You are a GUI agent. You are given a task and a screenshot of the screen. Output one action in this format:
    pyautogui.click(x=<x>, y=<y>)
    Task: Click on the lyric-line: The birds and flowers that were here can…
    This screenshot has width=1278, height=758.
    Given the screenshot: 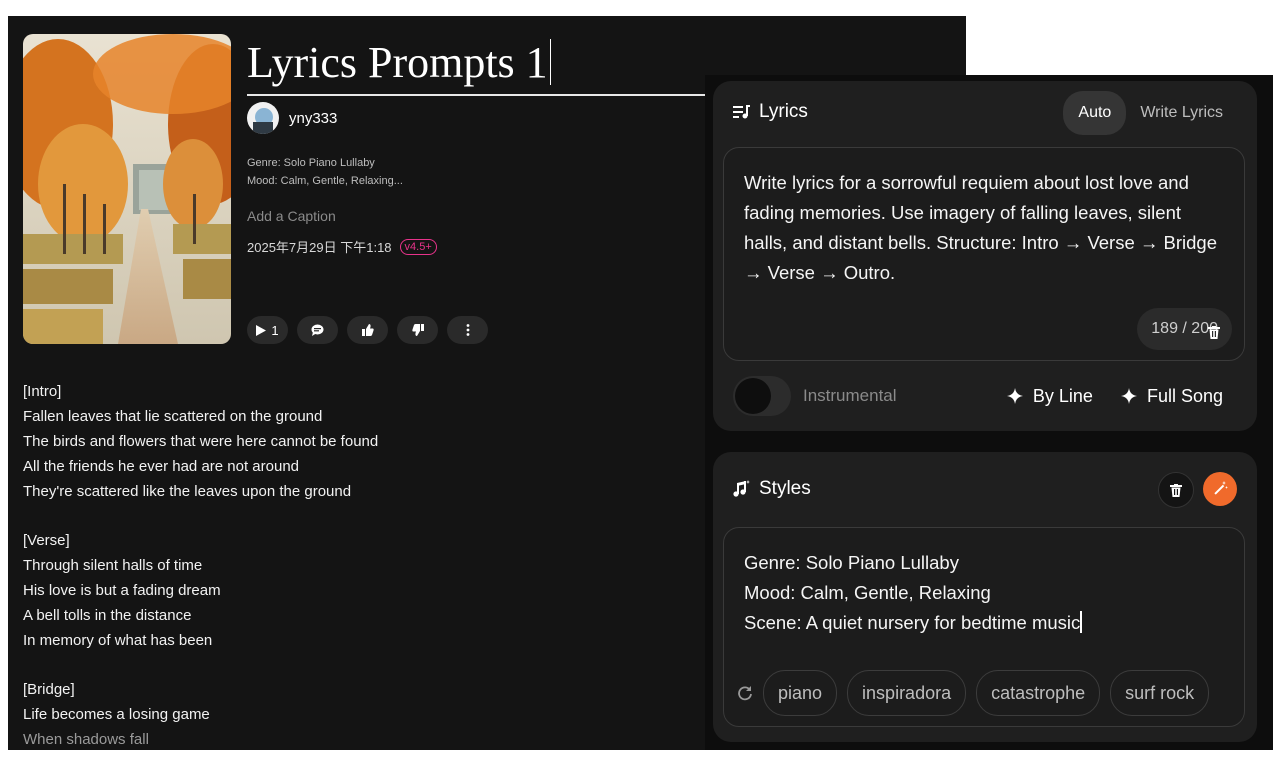 What is the action you would take?
    pyautogui.click(x=201, y=441)
    